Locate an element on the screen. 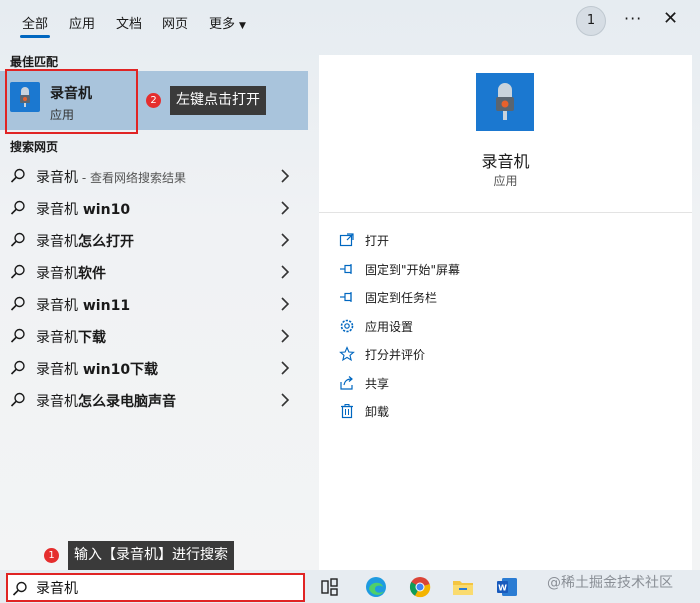  action-label: 应用设置 is located at coordinates (389, 327).